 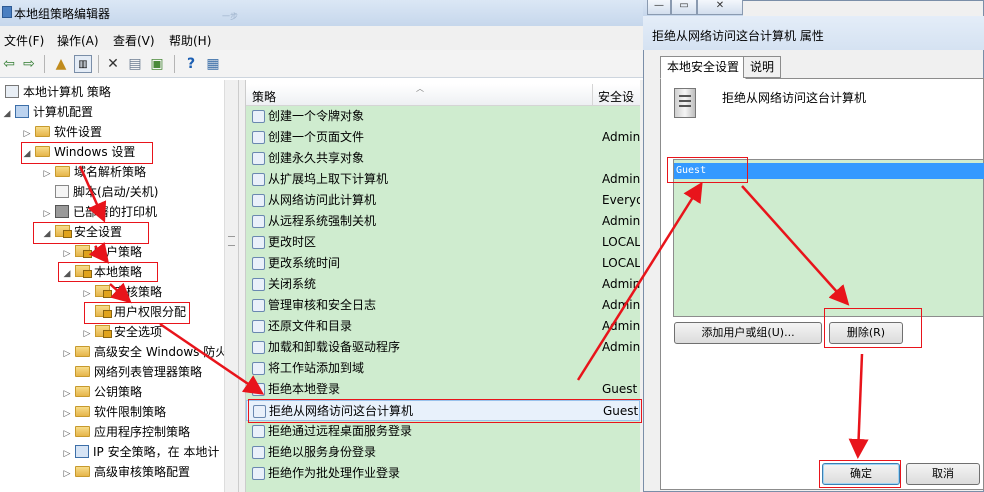 I want to click on arrow-local-to-rights, so click(x=120, y=293).